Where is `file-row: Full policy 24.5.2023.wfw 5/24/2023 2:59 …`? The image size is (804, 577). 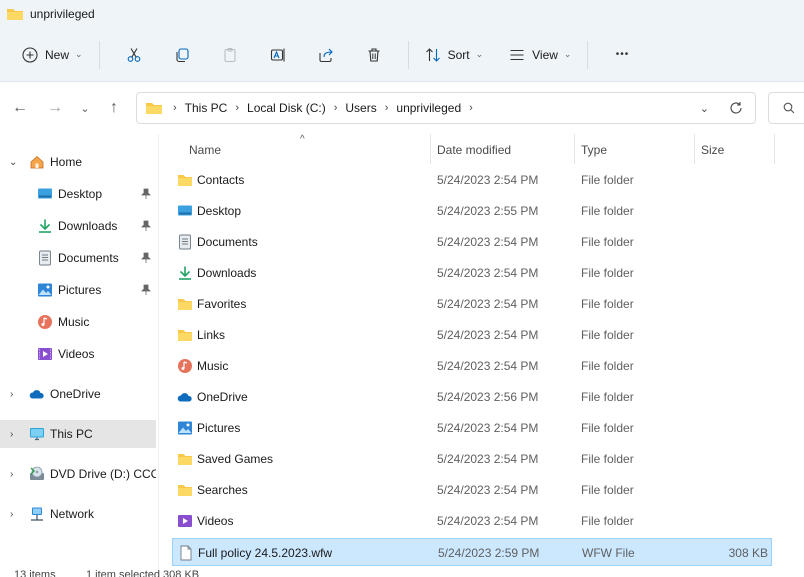 file-row: Full policy 24.5.2023.wfw 5/24/2023 2:59 … is located at coordinates (472, 552).